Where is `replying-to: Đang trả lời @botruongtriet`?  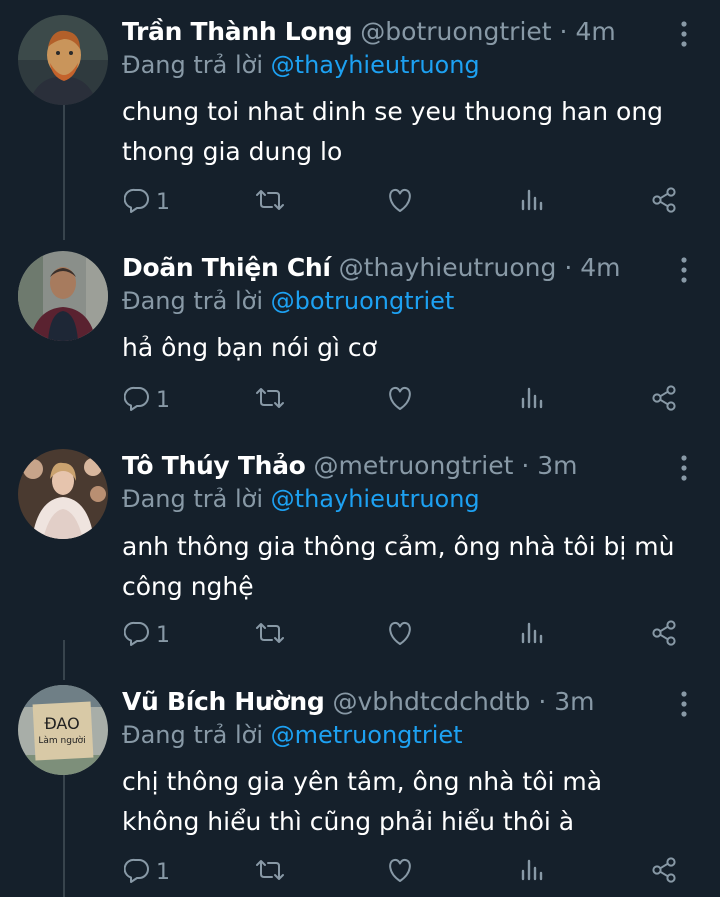 replying-to: Đang trả lời @botruongtriet is located at coordinates (288, 301).